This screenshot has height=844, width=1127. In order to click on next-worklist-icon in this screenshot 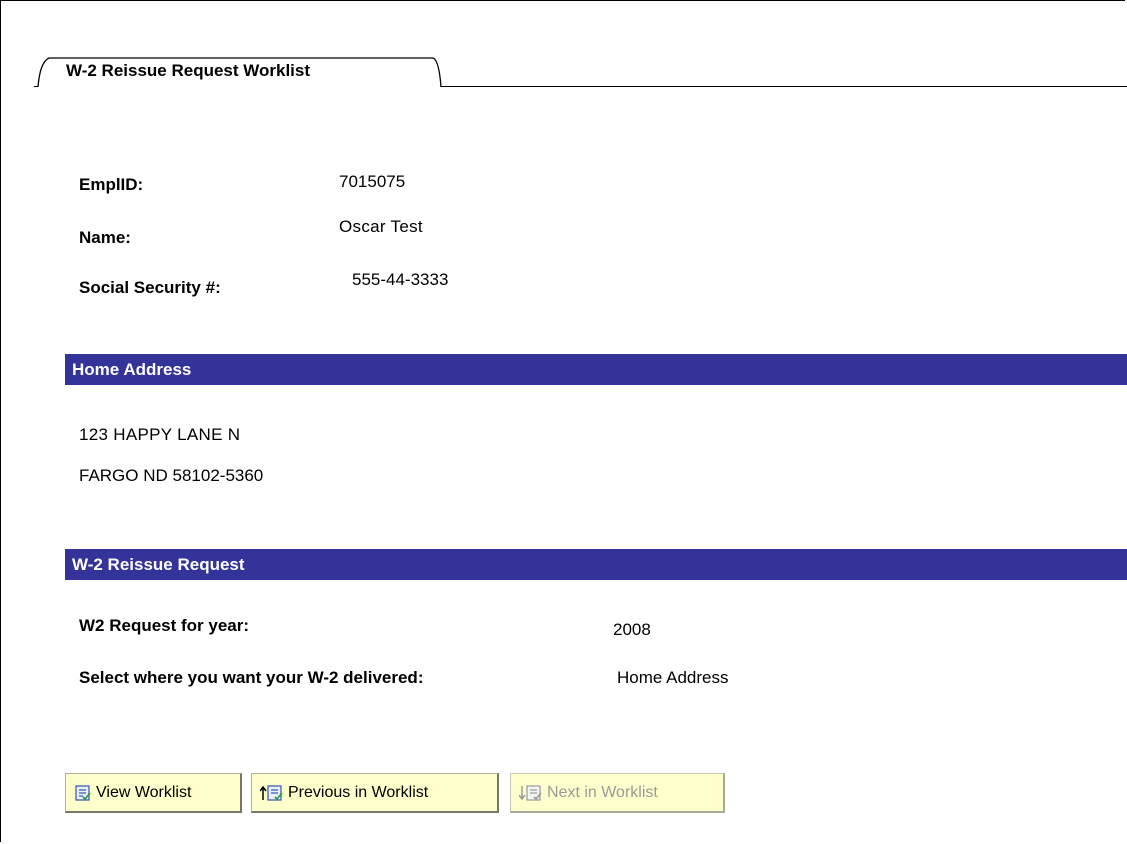, I will do `click(531, 793)`.